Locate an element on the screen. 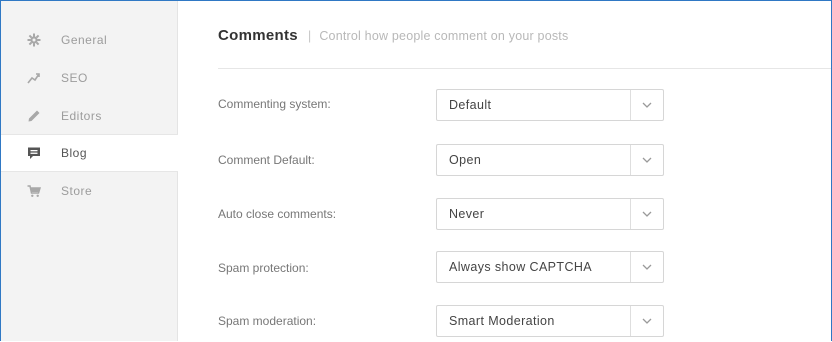 The image size is (832, 342). spam-protection-select: Always show CAPTCHA is located at coordinates (550, 267).